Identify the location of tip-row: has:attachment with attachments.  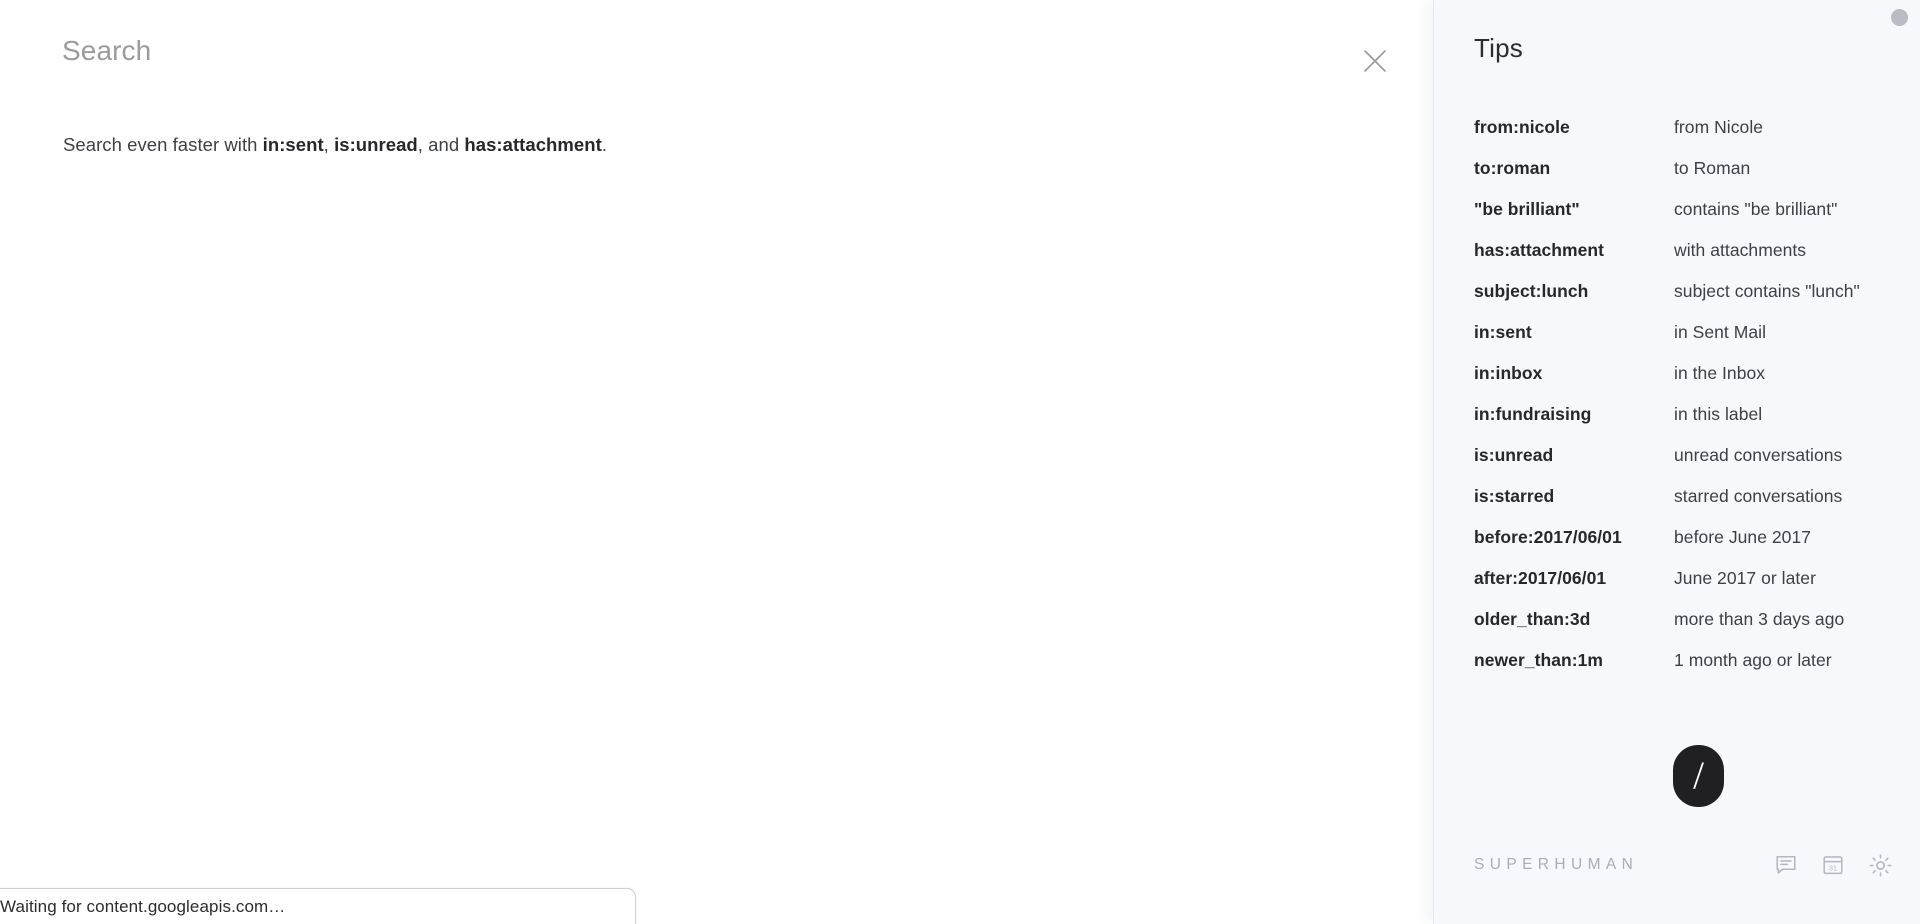
(1689, 250).